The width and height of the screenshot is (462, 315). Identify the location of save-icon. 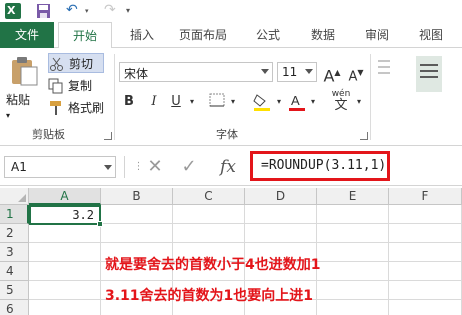
(43, 11).